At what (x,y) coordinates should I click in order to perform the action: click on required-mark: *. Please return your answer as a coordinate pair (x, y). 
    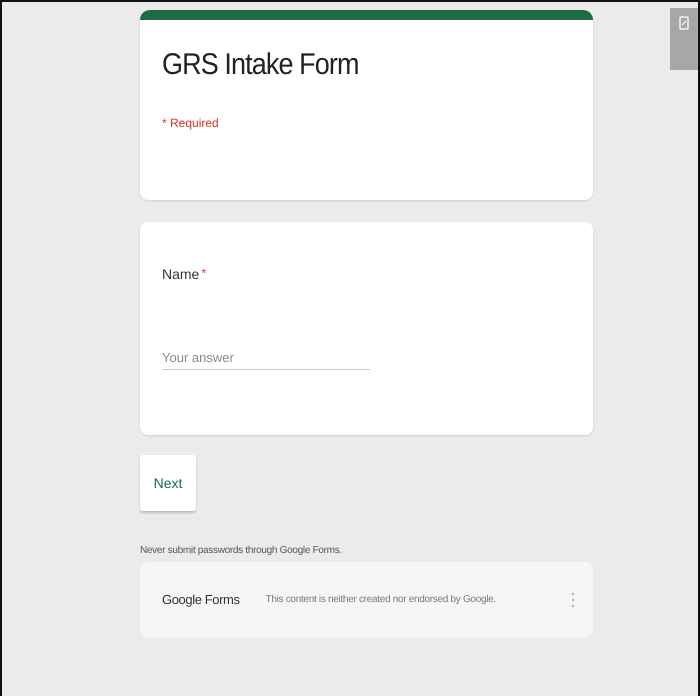
    Looking at the image, I should click on (203, 273).